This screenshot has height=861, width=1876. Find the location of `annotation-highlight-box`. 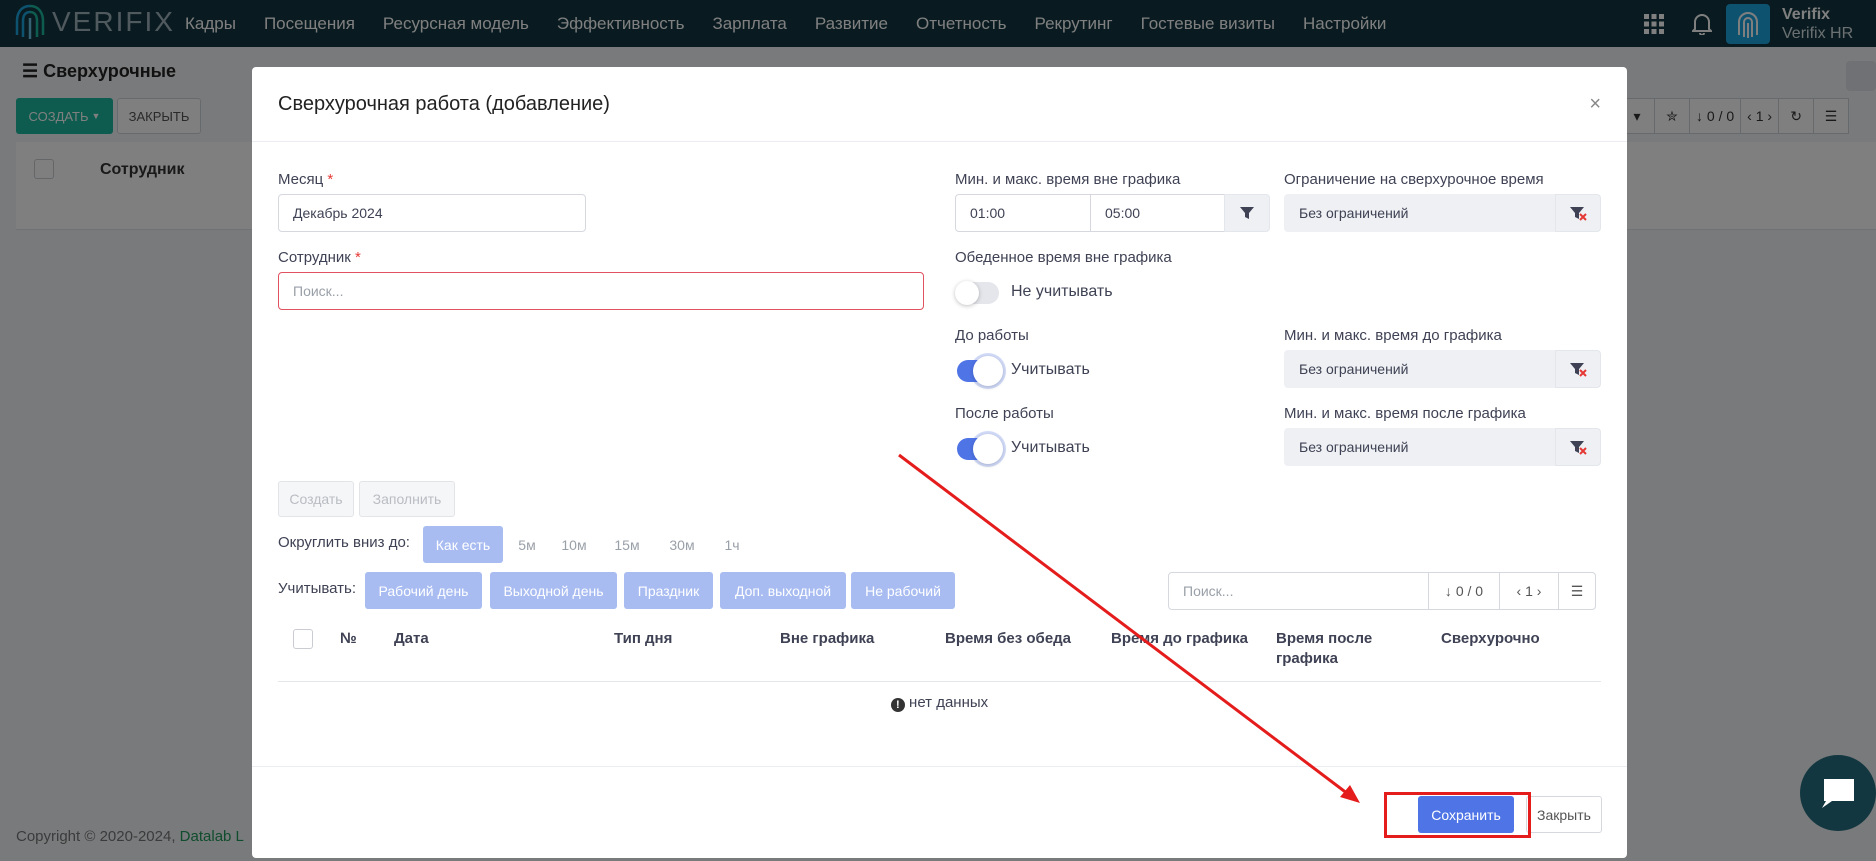

annotation-highlight-box is located at coordinates (1457, 815).